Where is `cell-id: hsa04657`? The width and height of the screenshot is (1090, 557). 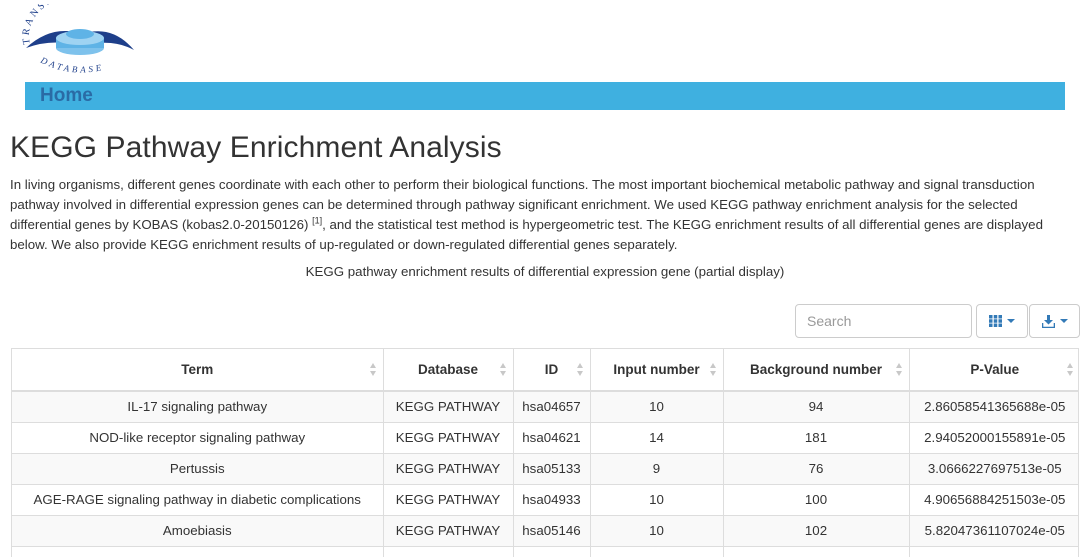
cell-id: hsa04657 is located at coordinates (552, 406).